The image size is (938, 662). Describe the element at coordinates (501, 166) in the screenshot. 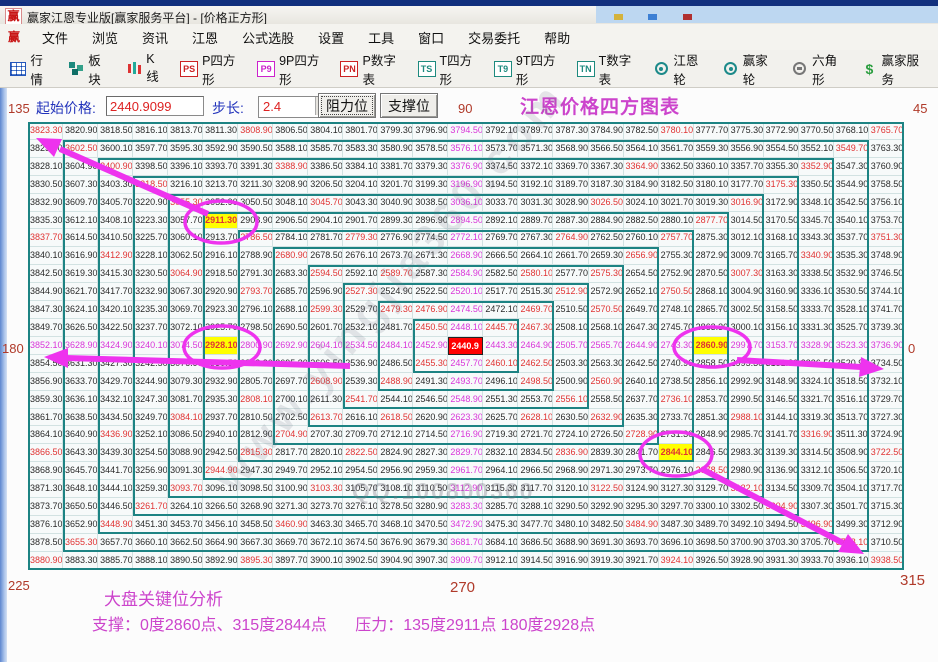

I see `grid-cell: 3374.50` at that location.